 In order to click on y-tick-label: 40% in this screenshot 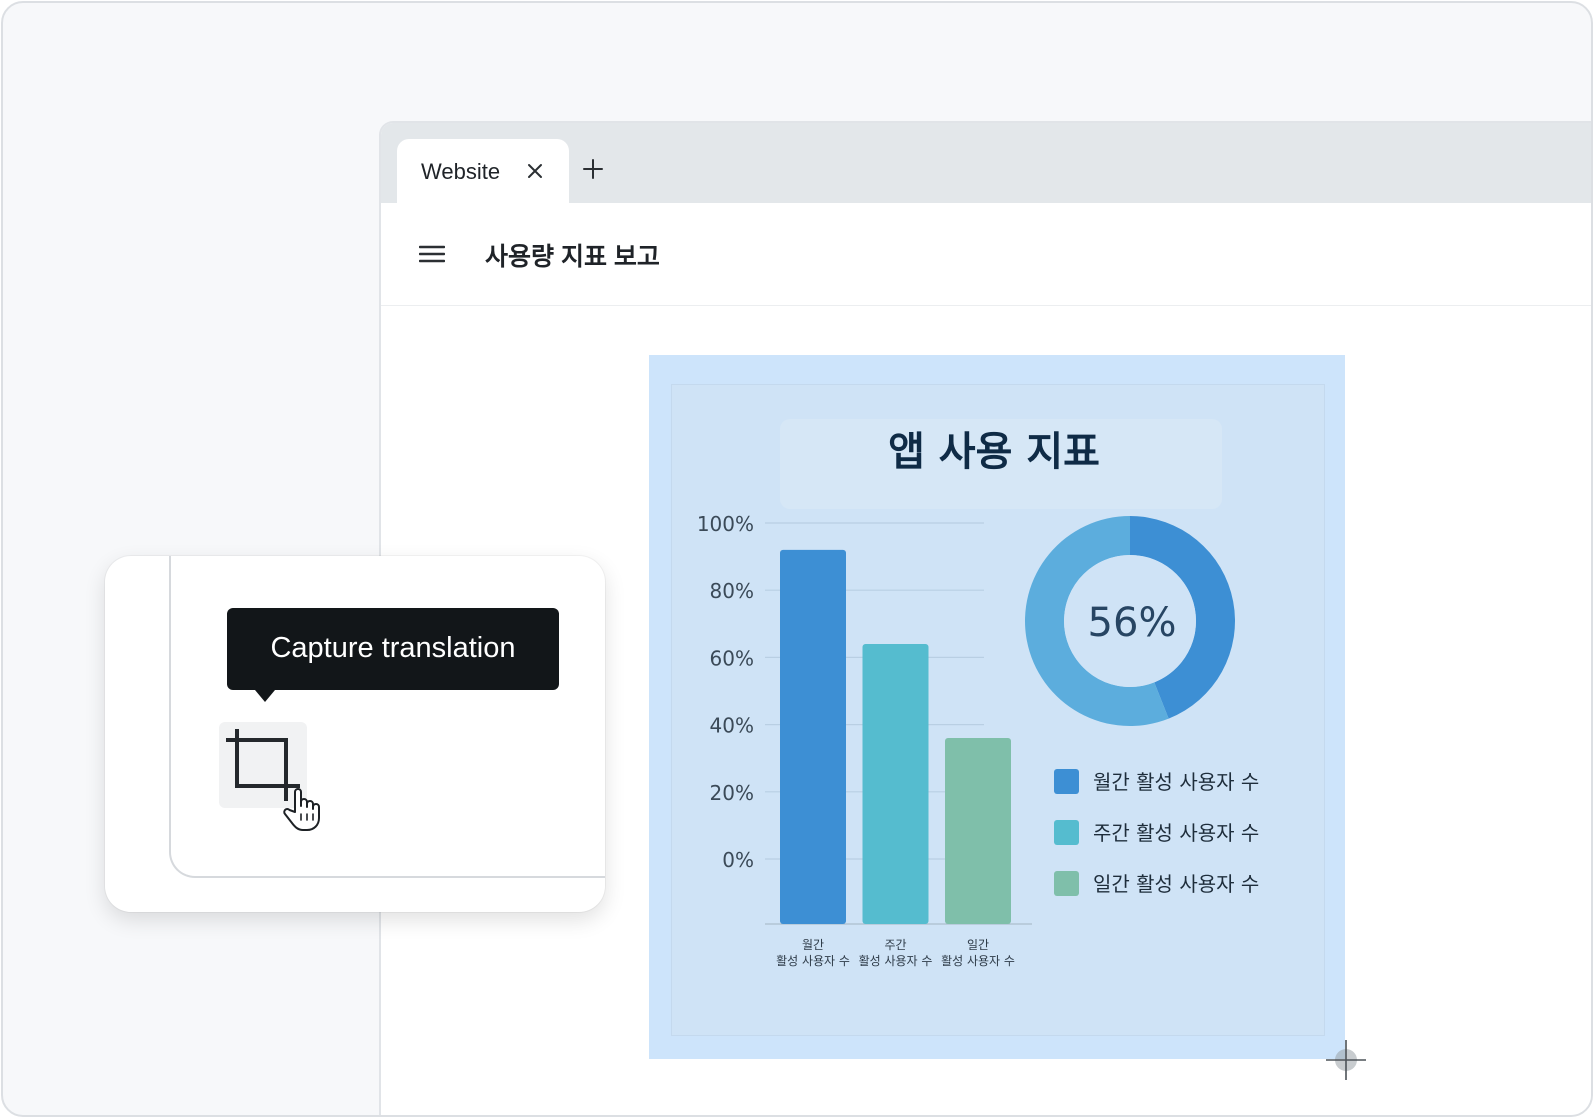, I will do `click(732, 726)`.